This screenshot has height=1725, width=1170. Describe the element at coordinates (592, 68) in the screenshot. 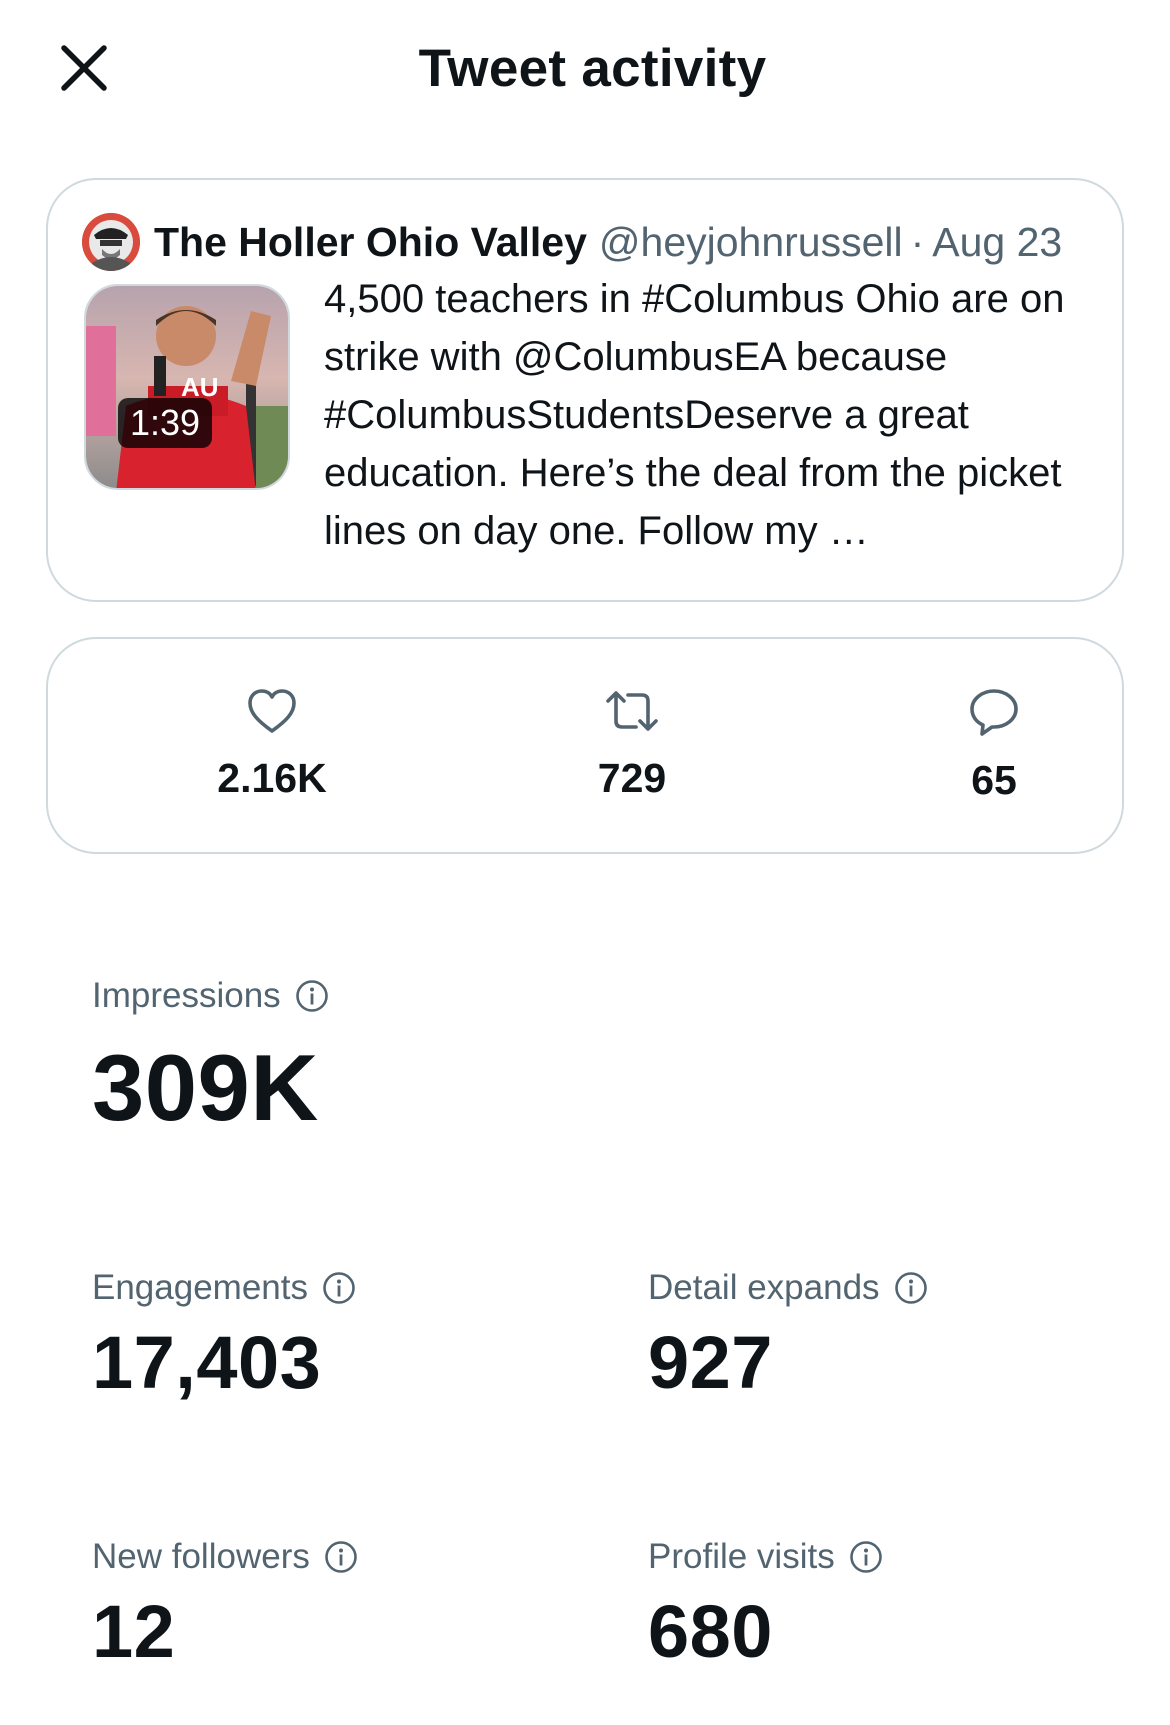

I see `page-title: Tweet activity` at that location.